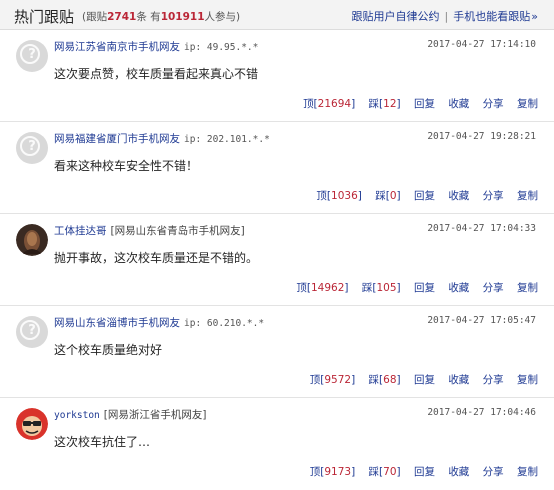 The width and height of the screenshot is (554, 490). What do you see at coordinates (122, 17) in the screenshot?
I see `comment-count: 2741` at bounding box center [122, 17].